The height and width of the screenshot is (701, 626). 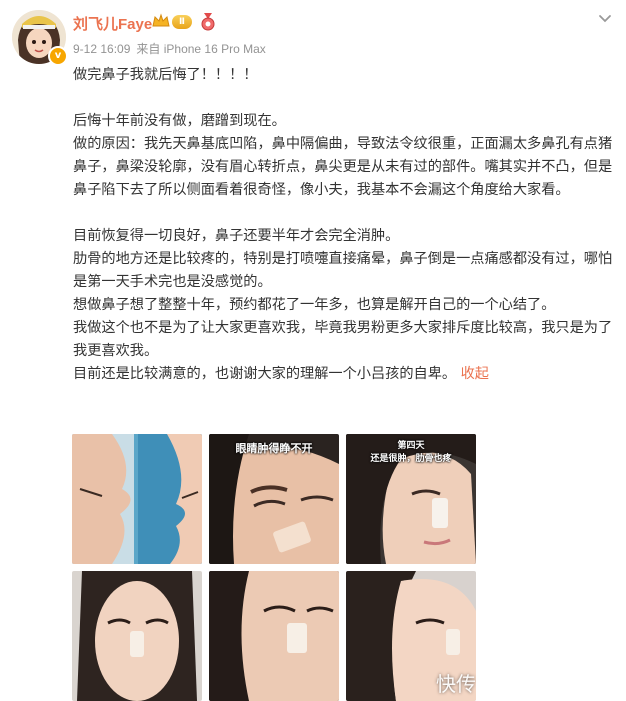 What do you see at coordinates (236, 236) in the screenshot?
I see `post-paragraph: 目前恢复得一切良好，鼻子还要半年才会完全消肿。` at bounding box center [236, 236].